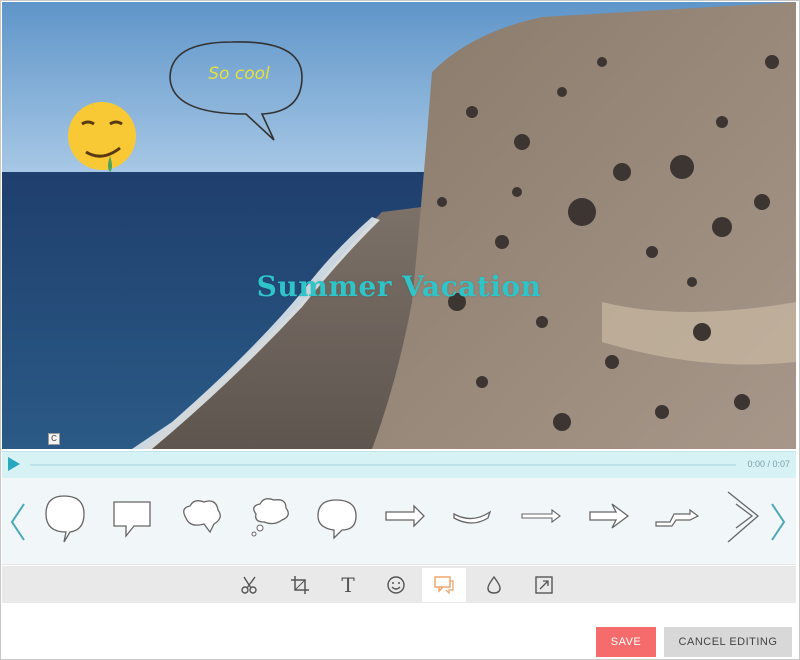  What do you see at coordinates (250, 585) in the screenshot?
I see `scissors-icon` at bounding box center [250, 585].